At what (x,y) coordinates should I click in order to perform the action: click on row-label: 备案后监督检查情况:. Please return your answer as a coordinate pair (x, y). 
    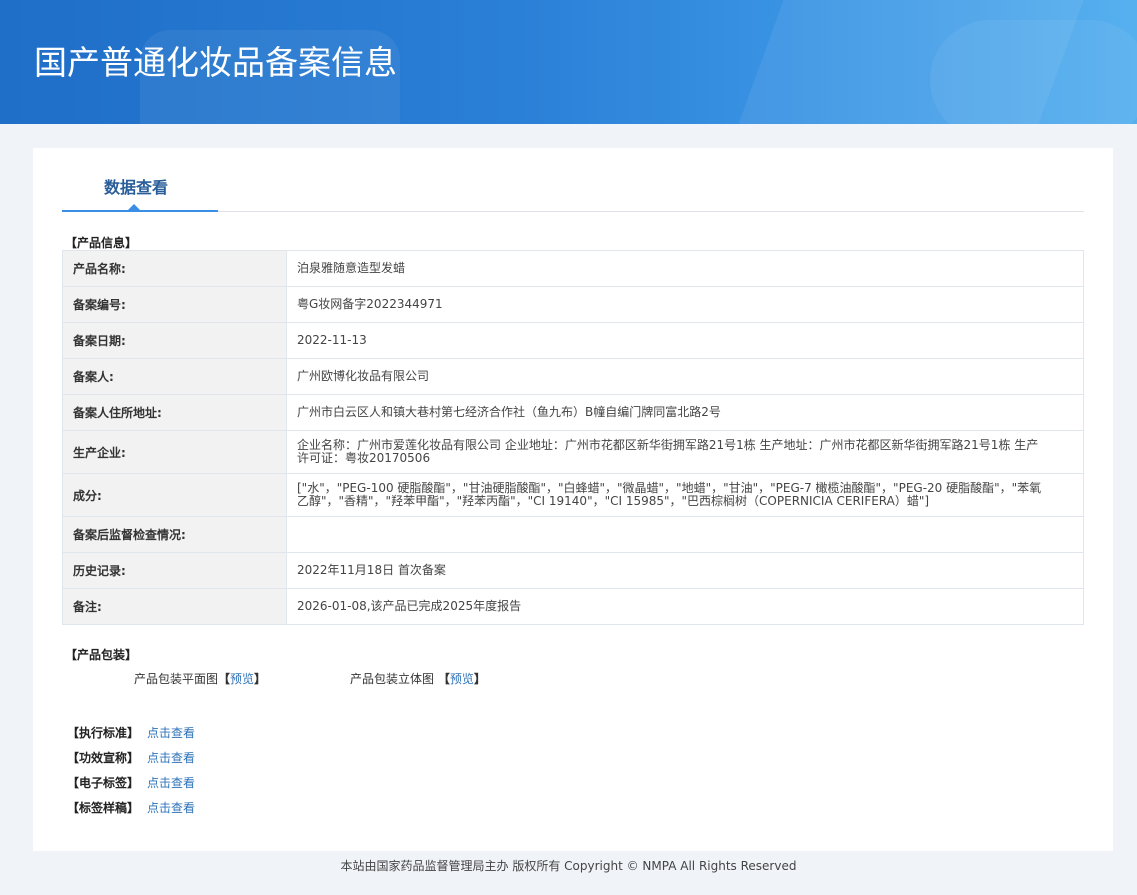
    Looking at the image, I should click on (174, 534).